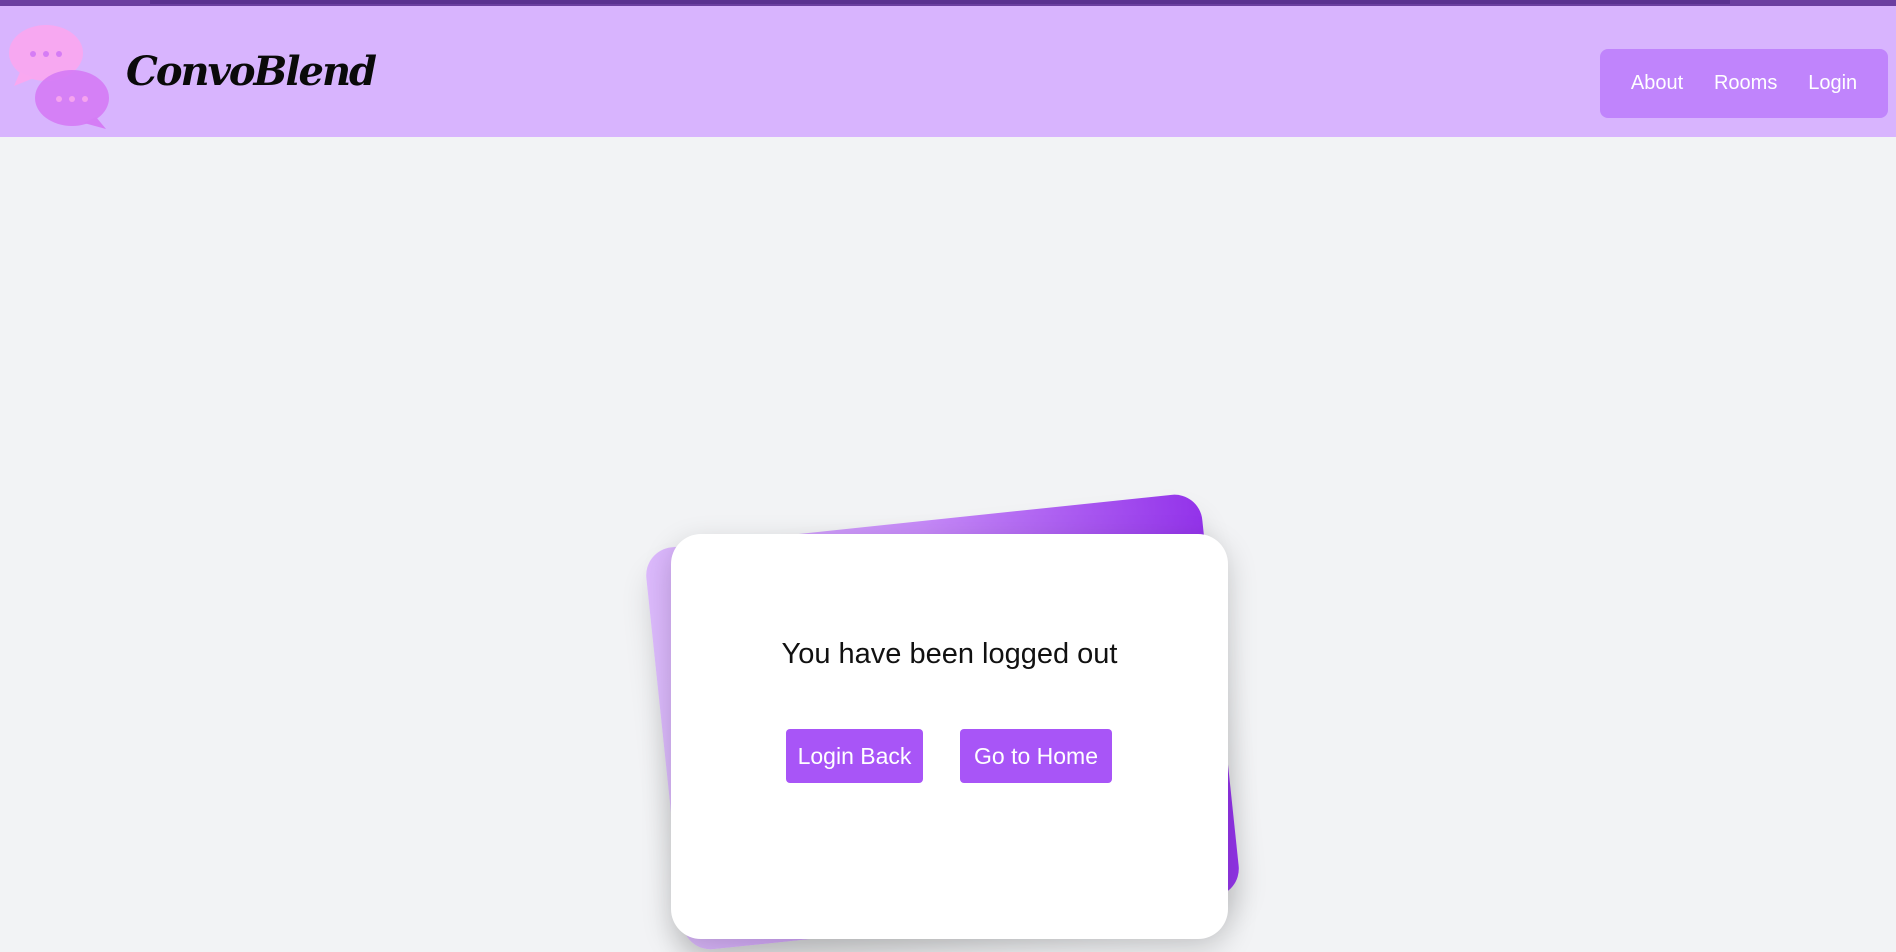  Describe the element at coordinates (949, 654) in the screenshot. I see `logout-message: You have been logged out` at that location.